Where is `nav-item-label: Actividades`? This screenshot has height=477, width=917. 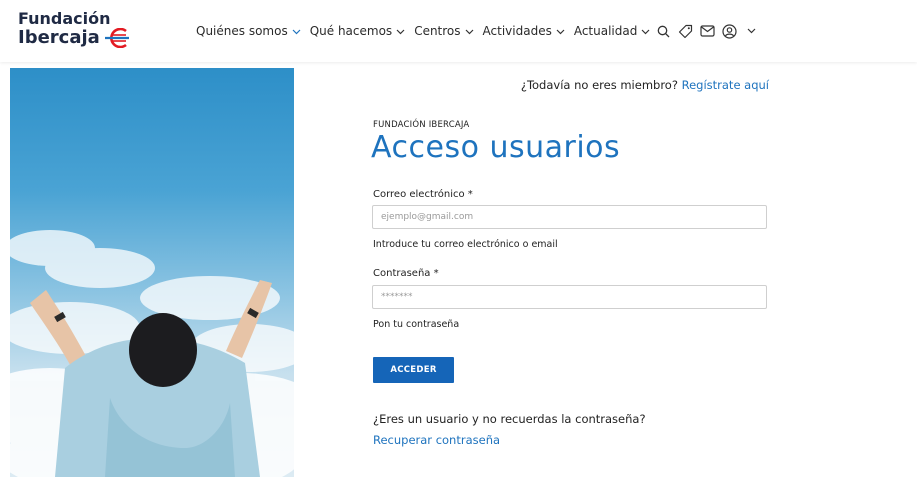 nav-item-label: Actividades is located at coordinates (517, 31).